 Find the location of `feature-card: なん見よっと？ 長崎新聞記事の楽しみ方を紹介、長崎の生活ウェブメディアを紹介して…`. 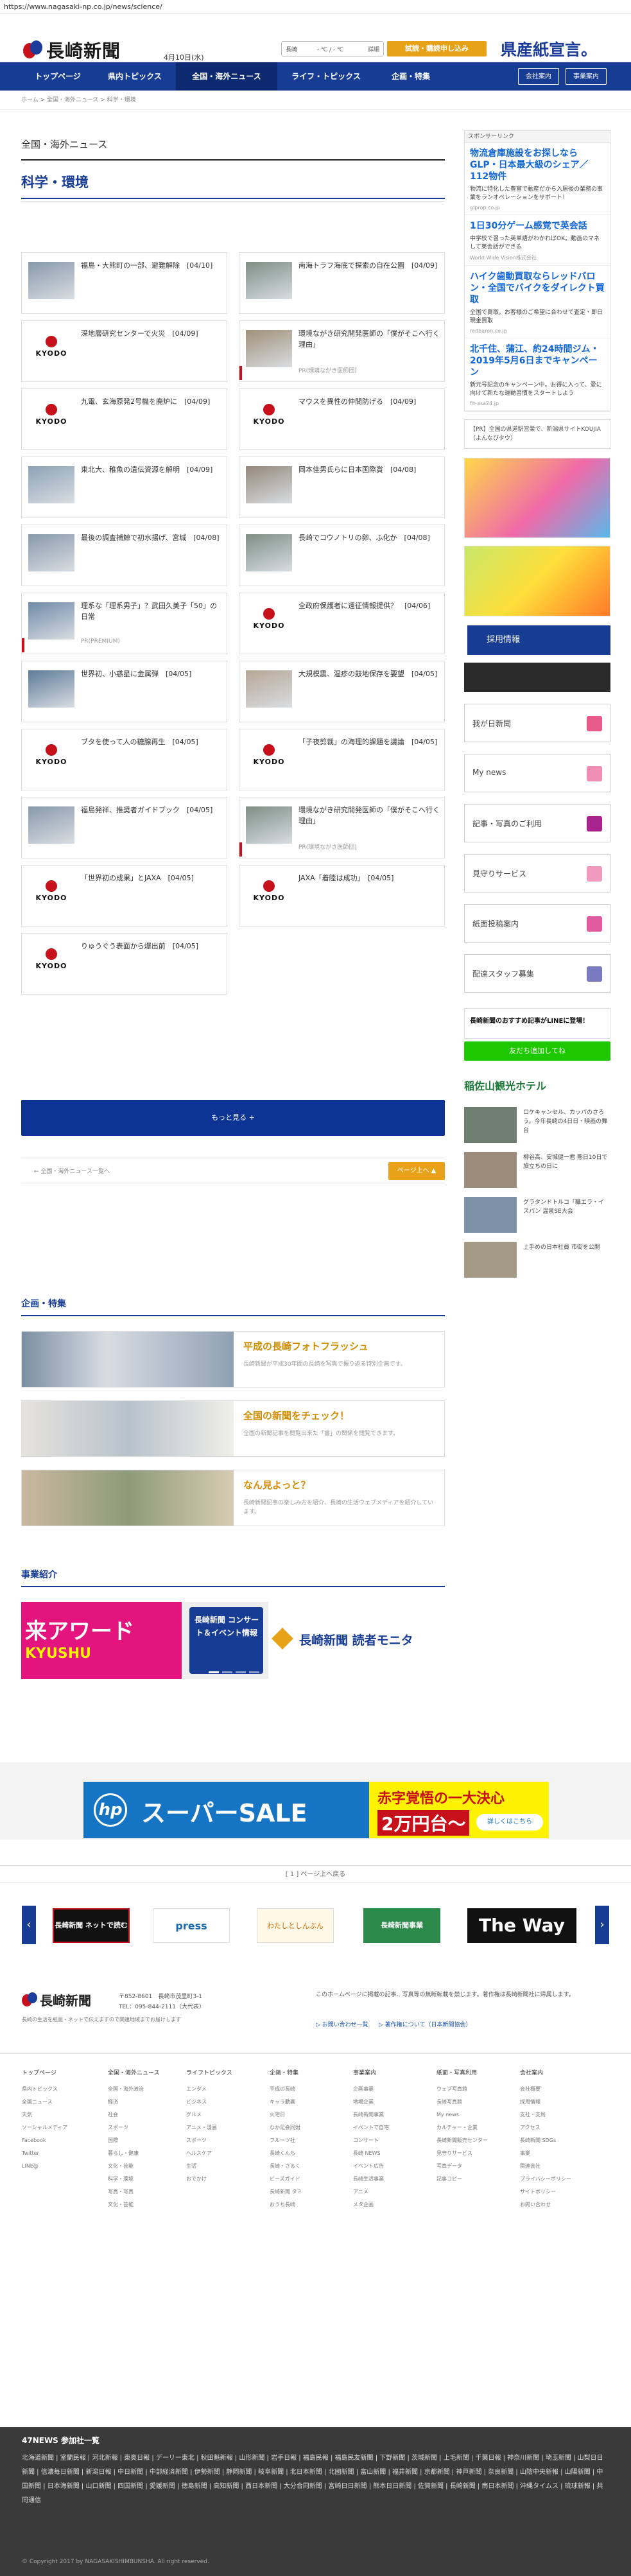

feature-card: なん見よっと？ 長崎新聞記事の楽しみ方を紹介、長崎の生活ウェブメディアを紹介して… is located at coordinates (233, 1498).